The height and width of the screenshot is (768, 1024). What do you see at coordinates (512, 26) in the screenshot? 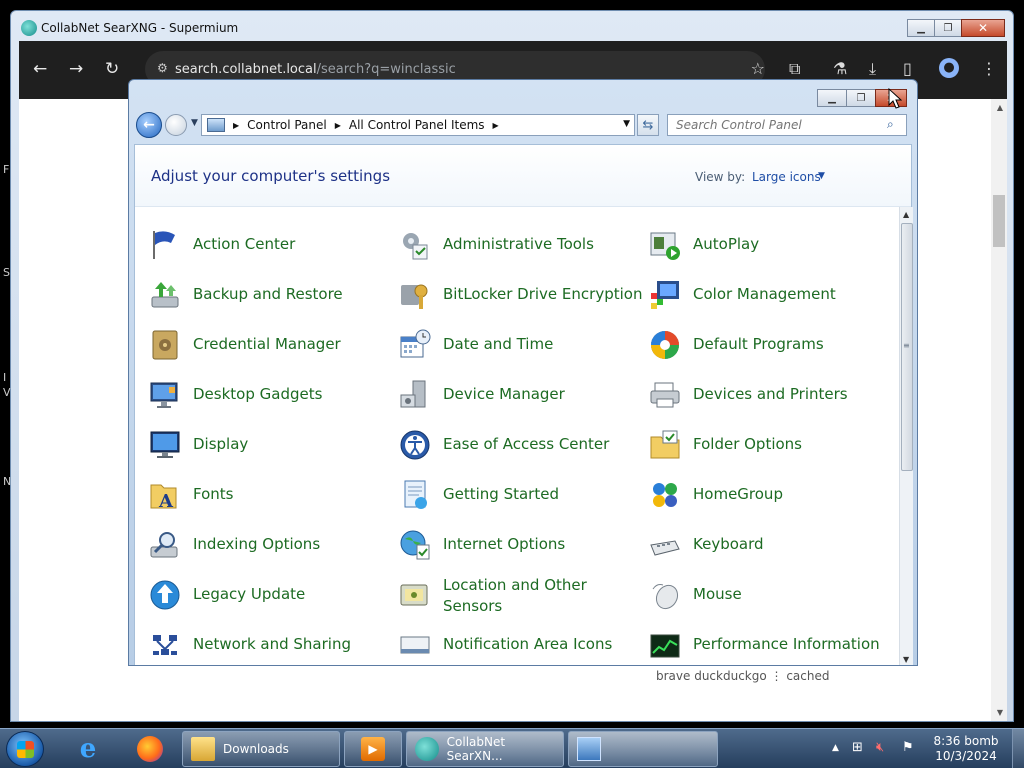
I see `browser-titlebar: CollabNet SearXNG - Supermium ▁ ❐ ✕` at bounding box center [512, 26].